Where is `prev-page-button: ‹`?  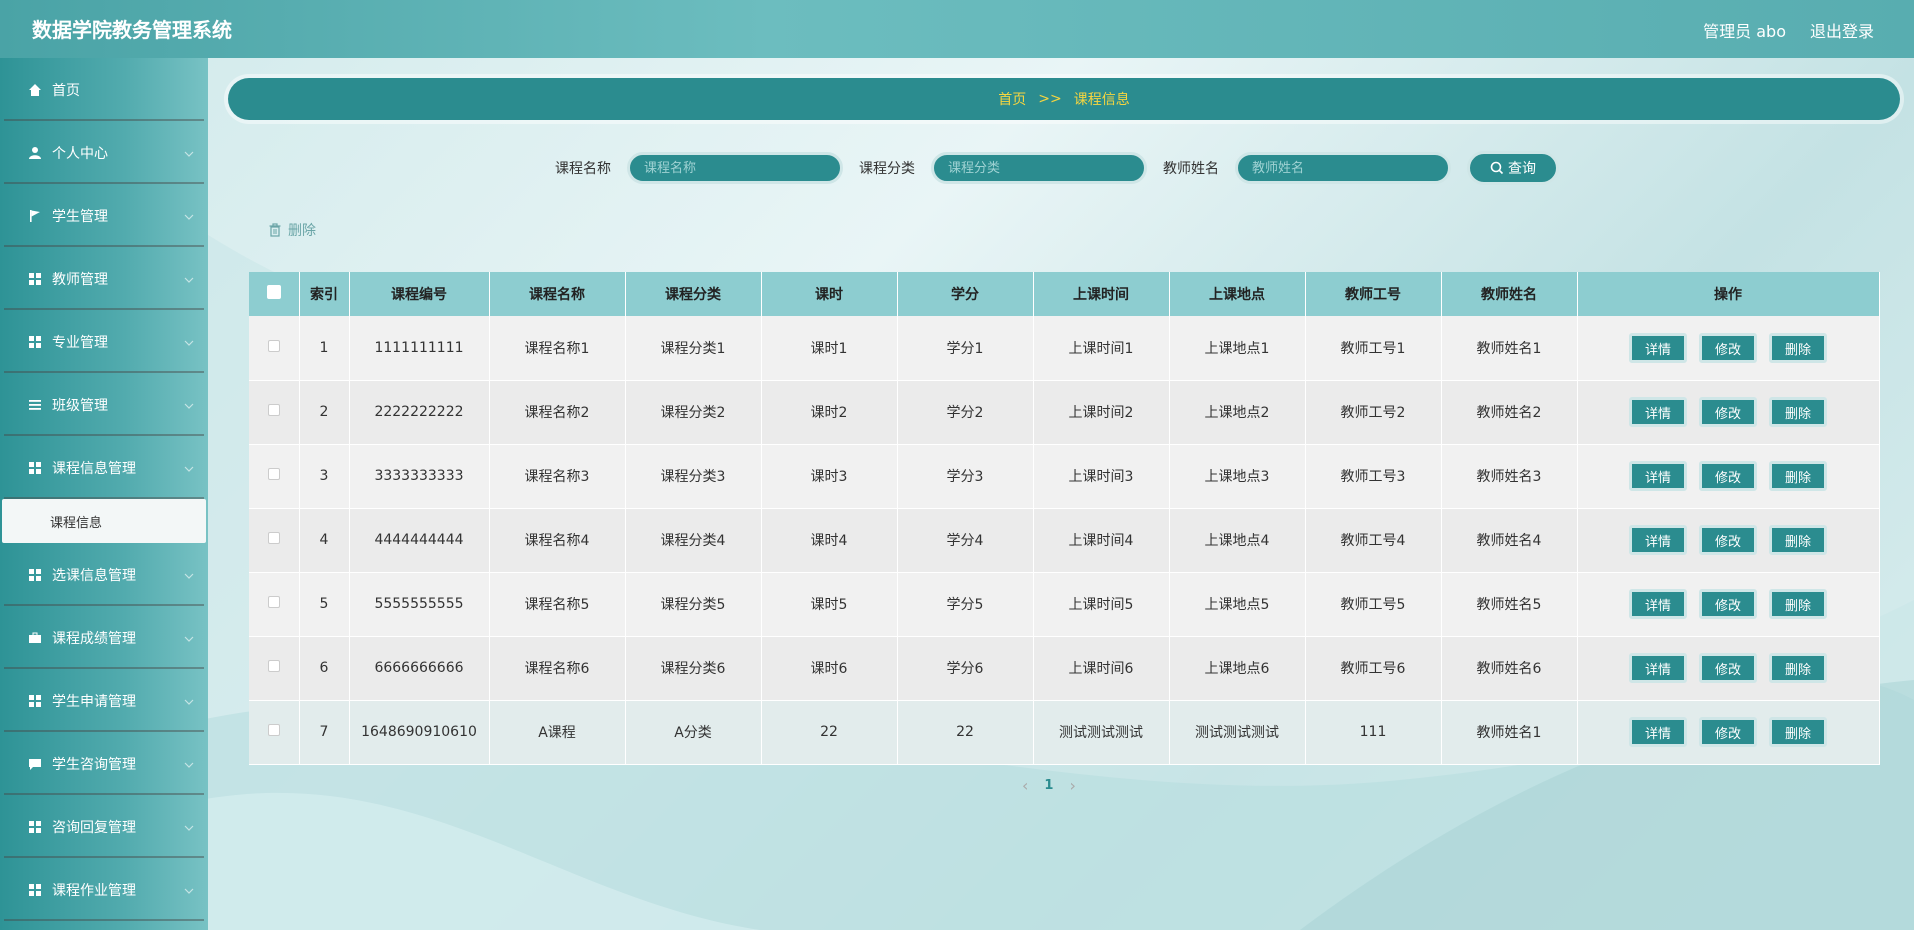
prev-page-button: ‹ is located at coordinates (1025, 785).